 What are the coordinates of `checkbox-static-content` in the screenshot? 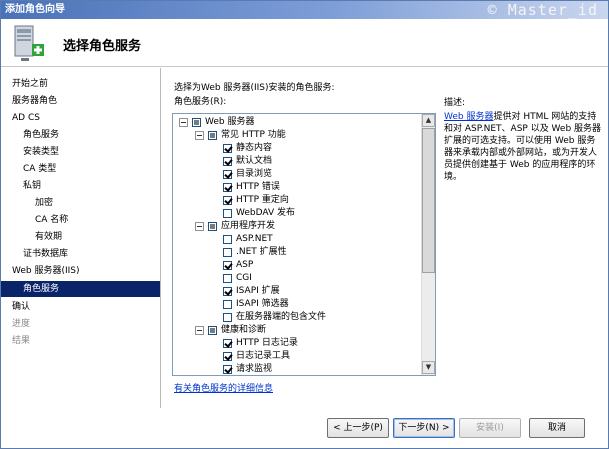 It's located at (227, 148).